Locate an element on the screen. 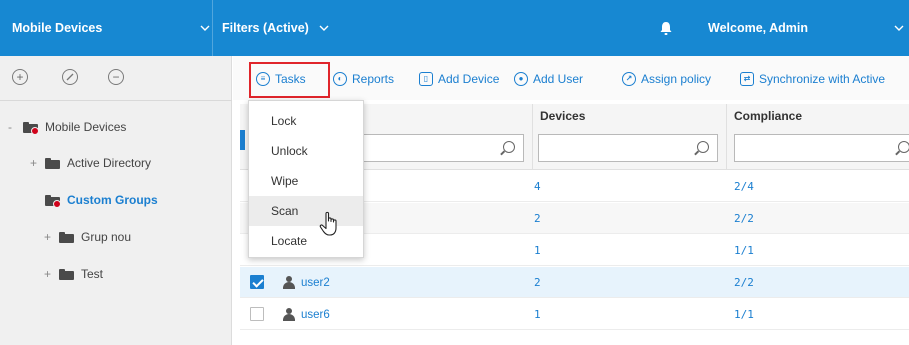 The image size is (909, 345). compliance-filter-input is located at coordinates (821, 148).